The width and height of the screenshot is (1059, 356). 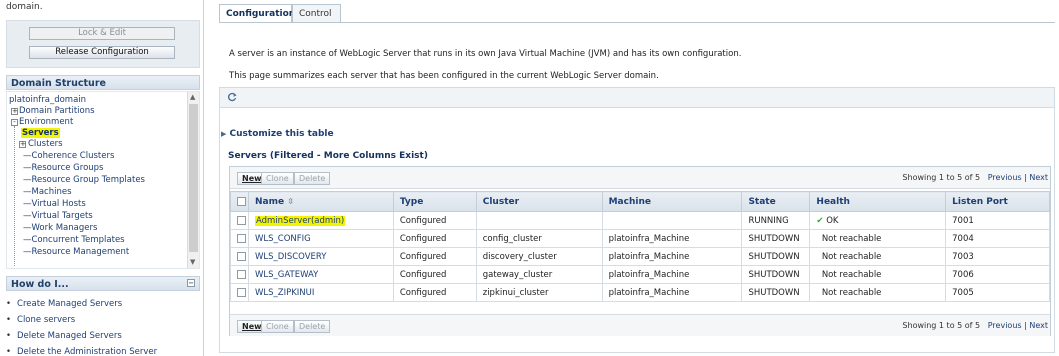 I want to click on server-name-link: WLS_DISCOVERY, so click(x=290, y=257).